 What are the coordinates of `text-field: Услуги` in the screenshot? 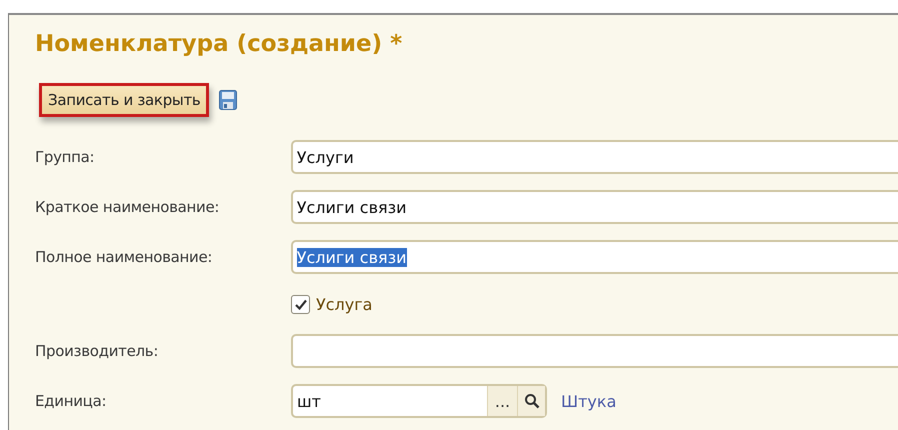 It's located at (594, 157).